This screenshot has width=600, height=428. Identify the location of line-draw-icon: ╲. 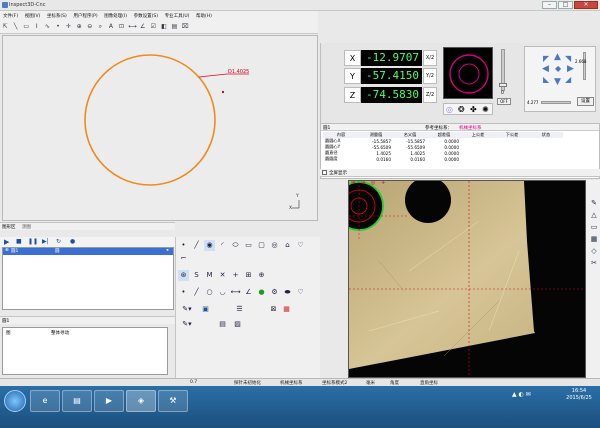
(16, 27).